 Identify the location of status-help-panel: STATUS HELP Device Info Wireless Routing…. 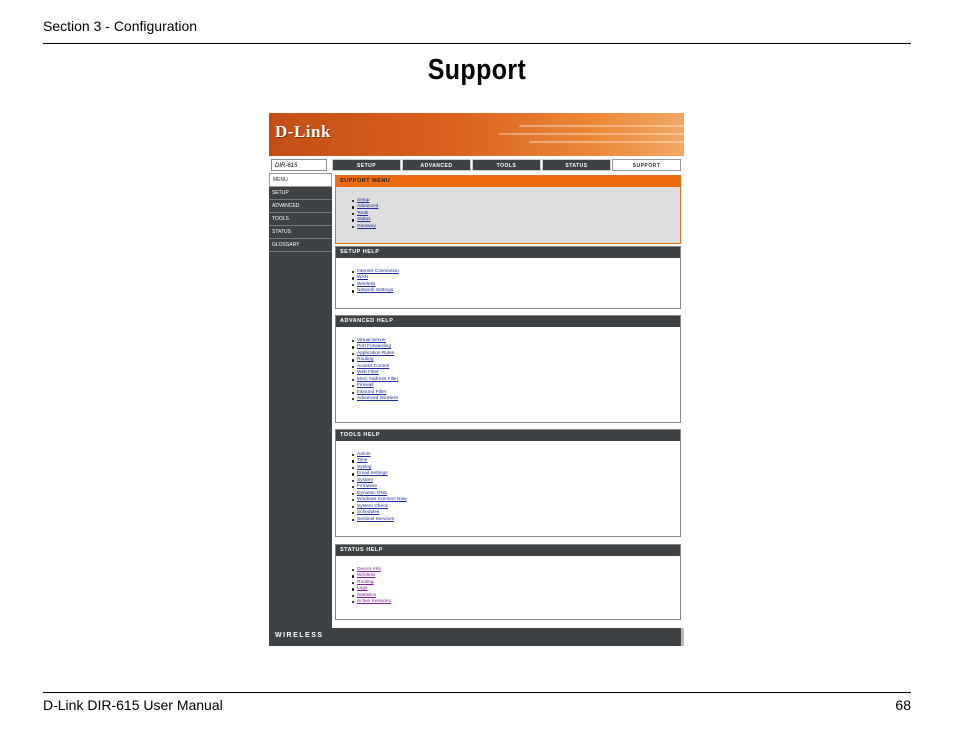
(508, 582).